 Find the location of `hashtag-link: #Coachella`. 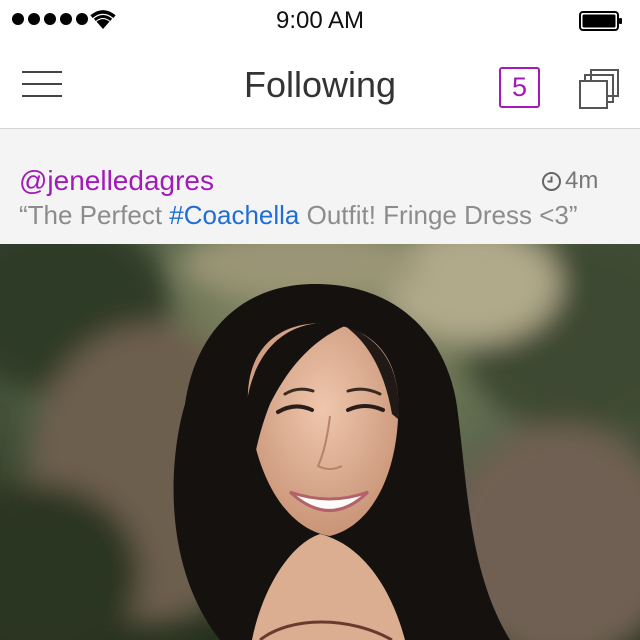

hashtag-link: #Coachella is located at coordinates (234, 215).